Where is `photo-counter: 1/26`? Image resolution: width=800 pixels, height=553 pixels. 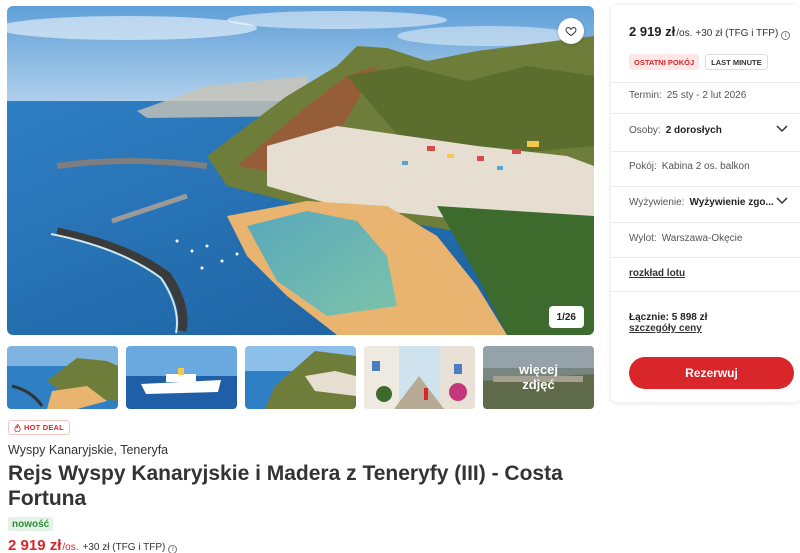 photo-counter: 1/26 is located at coordinates (566, 317).